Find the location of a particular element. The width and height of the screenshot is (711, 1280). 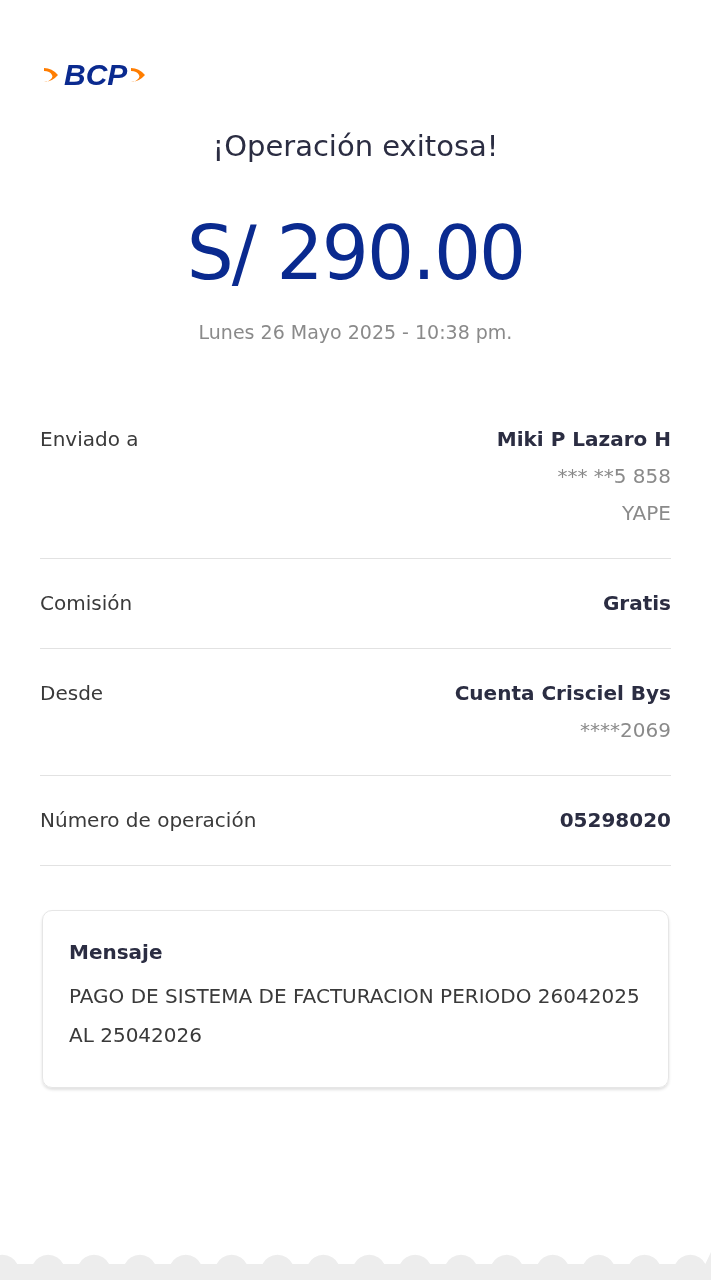

date-time: Lunes 26 Mayo 2025 - 10:38 pm. is located at coordinates (355, 333).